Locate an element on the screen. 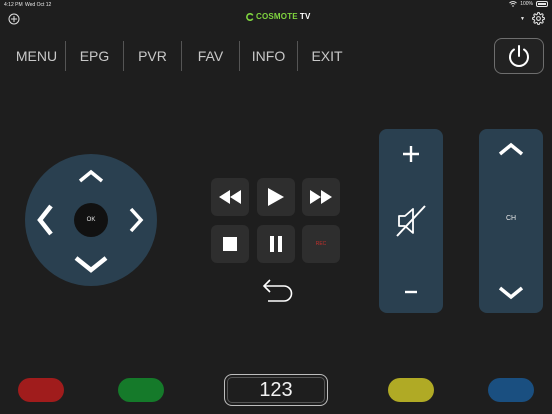 The image size is (552, 414). status-indicators: 100% is located at coordinates (528, 4).